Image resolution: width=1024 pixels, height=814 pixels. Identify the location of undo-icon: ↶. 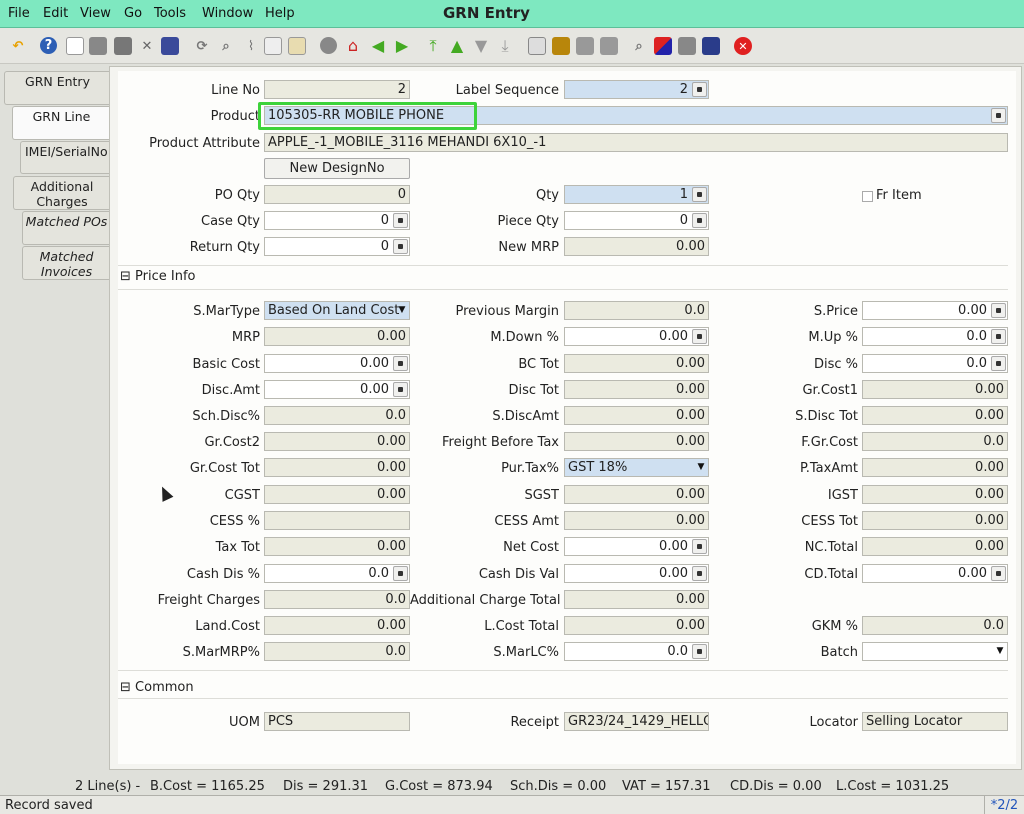
(18, 46).